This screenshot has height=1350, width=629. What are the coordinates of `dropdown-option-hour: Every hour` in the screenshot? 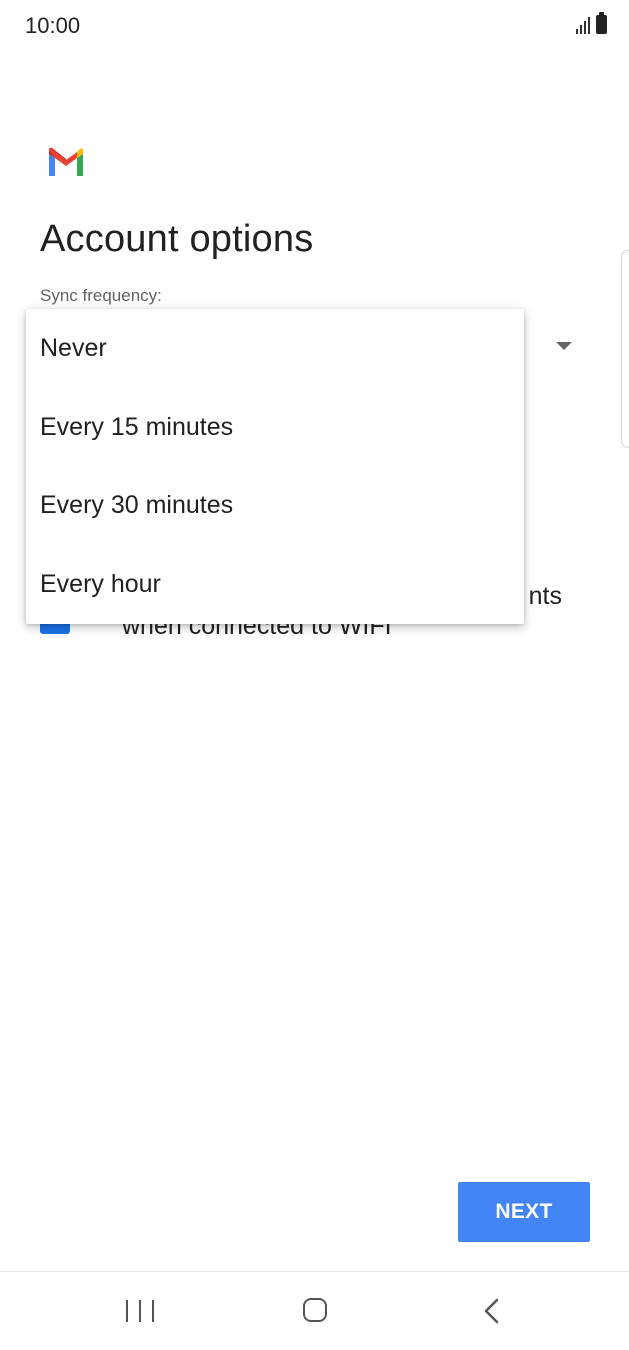 It's located at (275, 584).